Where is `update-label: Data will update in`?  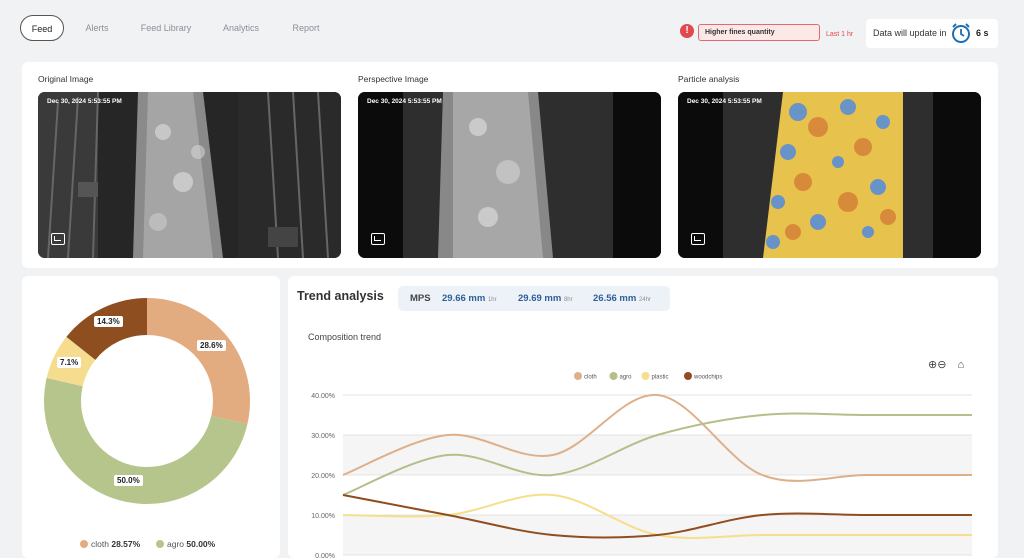 update-label: Data will update in is located at coordinates (910, 33).